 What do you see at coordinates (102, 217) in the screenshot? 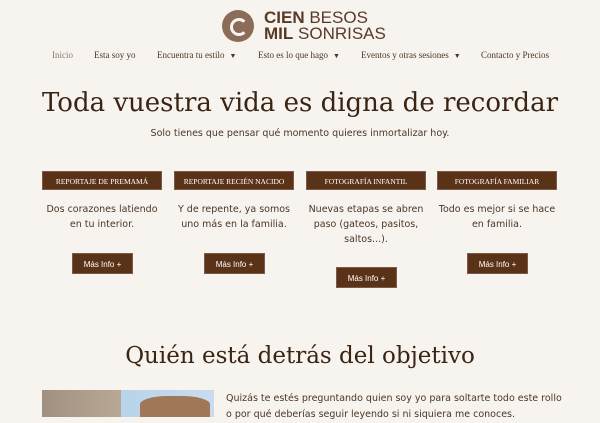
I see `card-text: Dos corazones latiendo en tu interior.` at bounding box center [102, 217].